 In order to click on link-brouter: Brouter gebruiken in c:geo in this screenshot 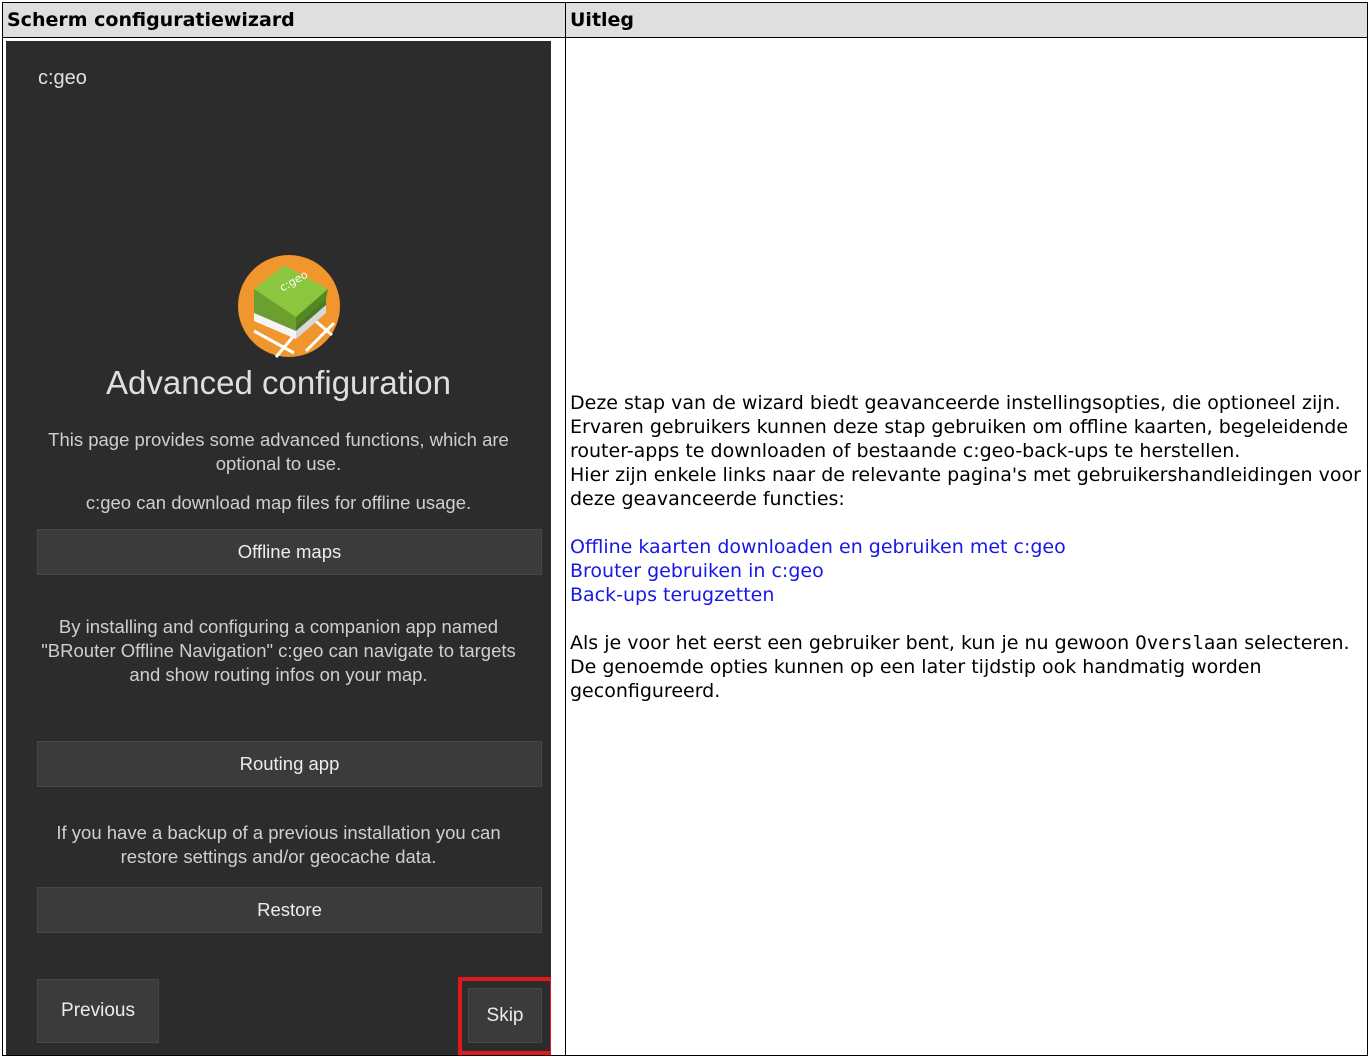, I will do `click(966, 571)`.